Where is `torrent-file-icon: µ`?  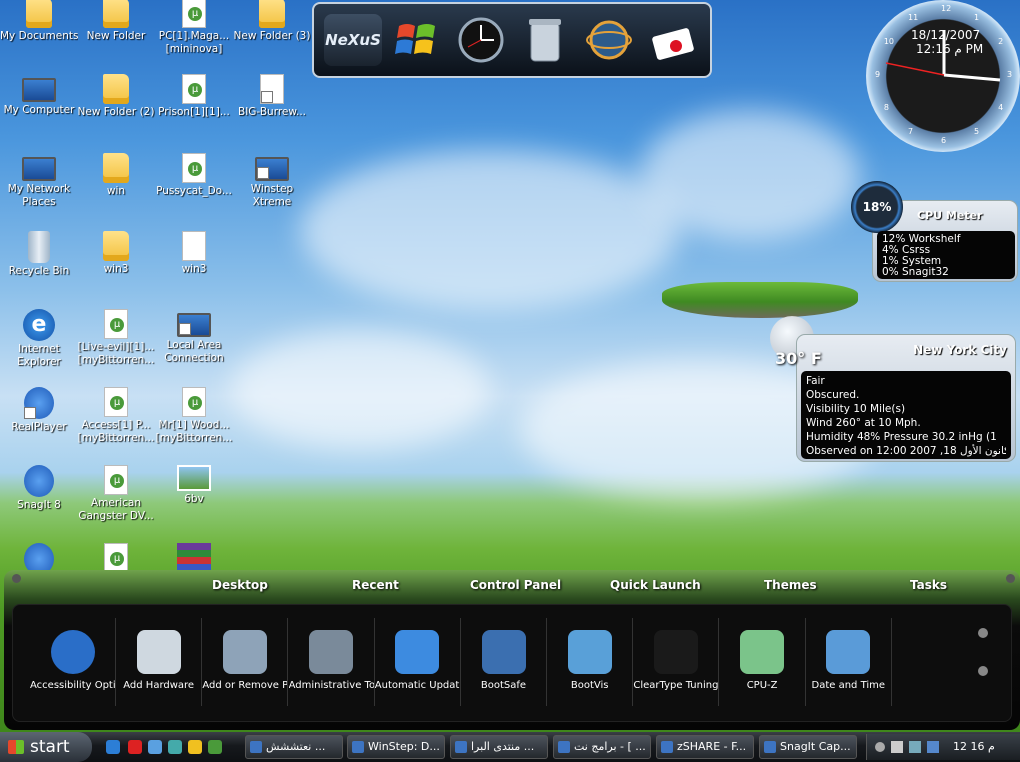
torrent-file-icon: µ is located at coordinates (116, 480).